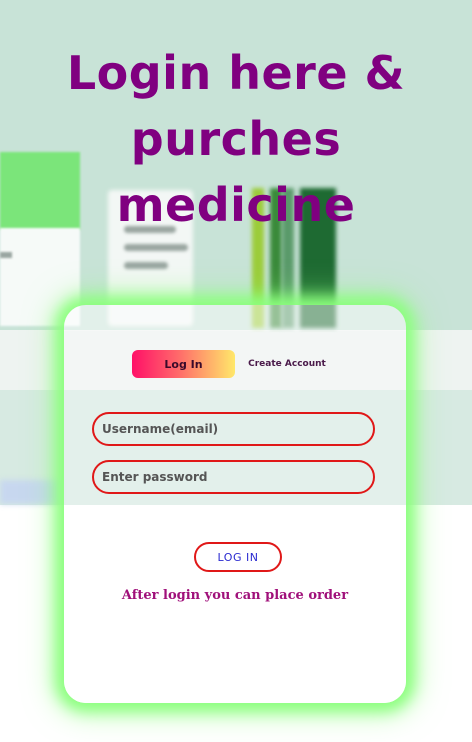  What do you see at coordinates (183, 364) in the screenshot?
I see `tab-login: Log In` at bounding box center [183, 364].